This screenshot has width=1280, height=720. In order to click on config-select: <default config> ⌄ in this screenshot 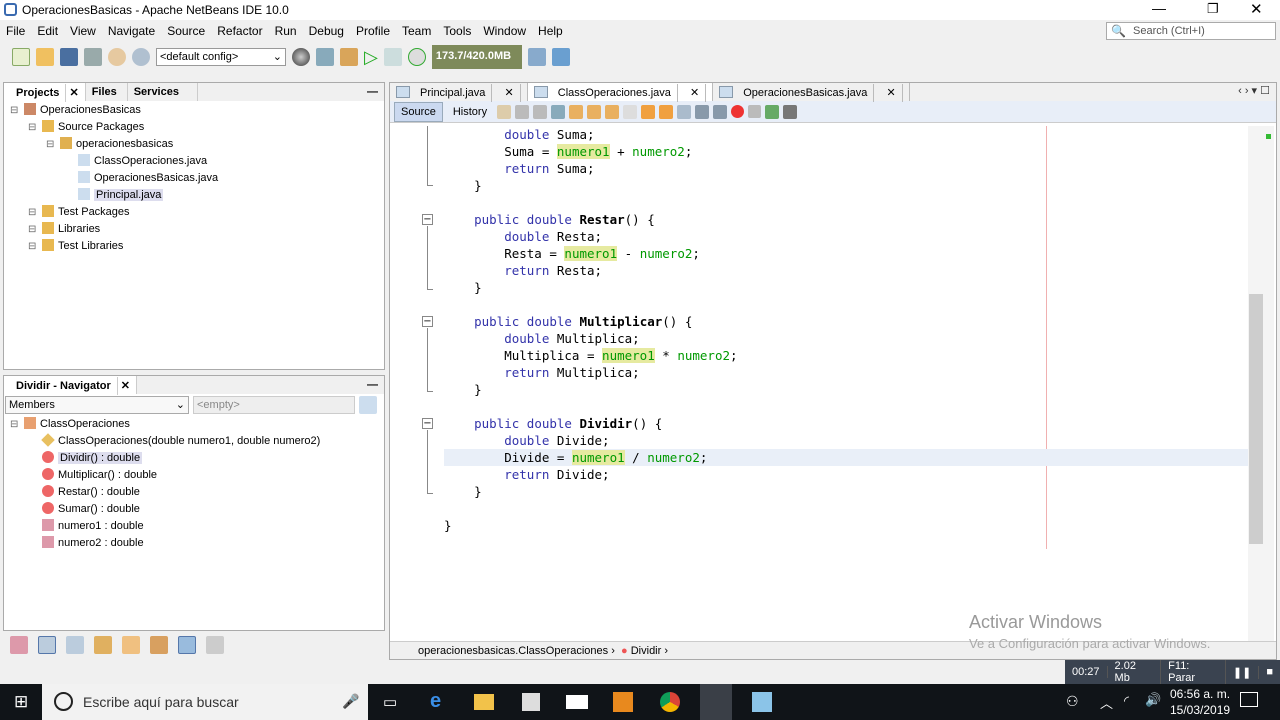, I will do `click(221, 57)`.